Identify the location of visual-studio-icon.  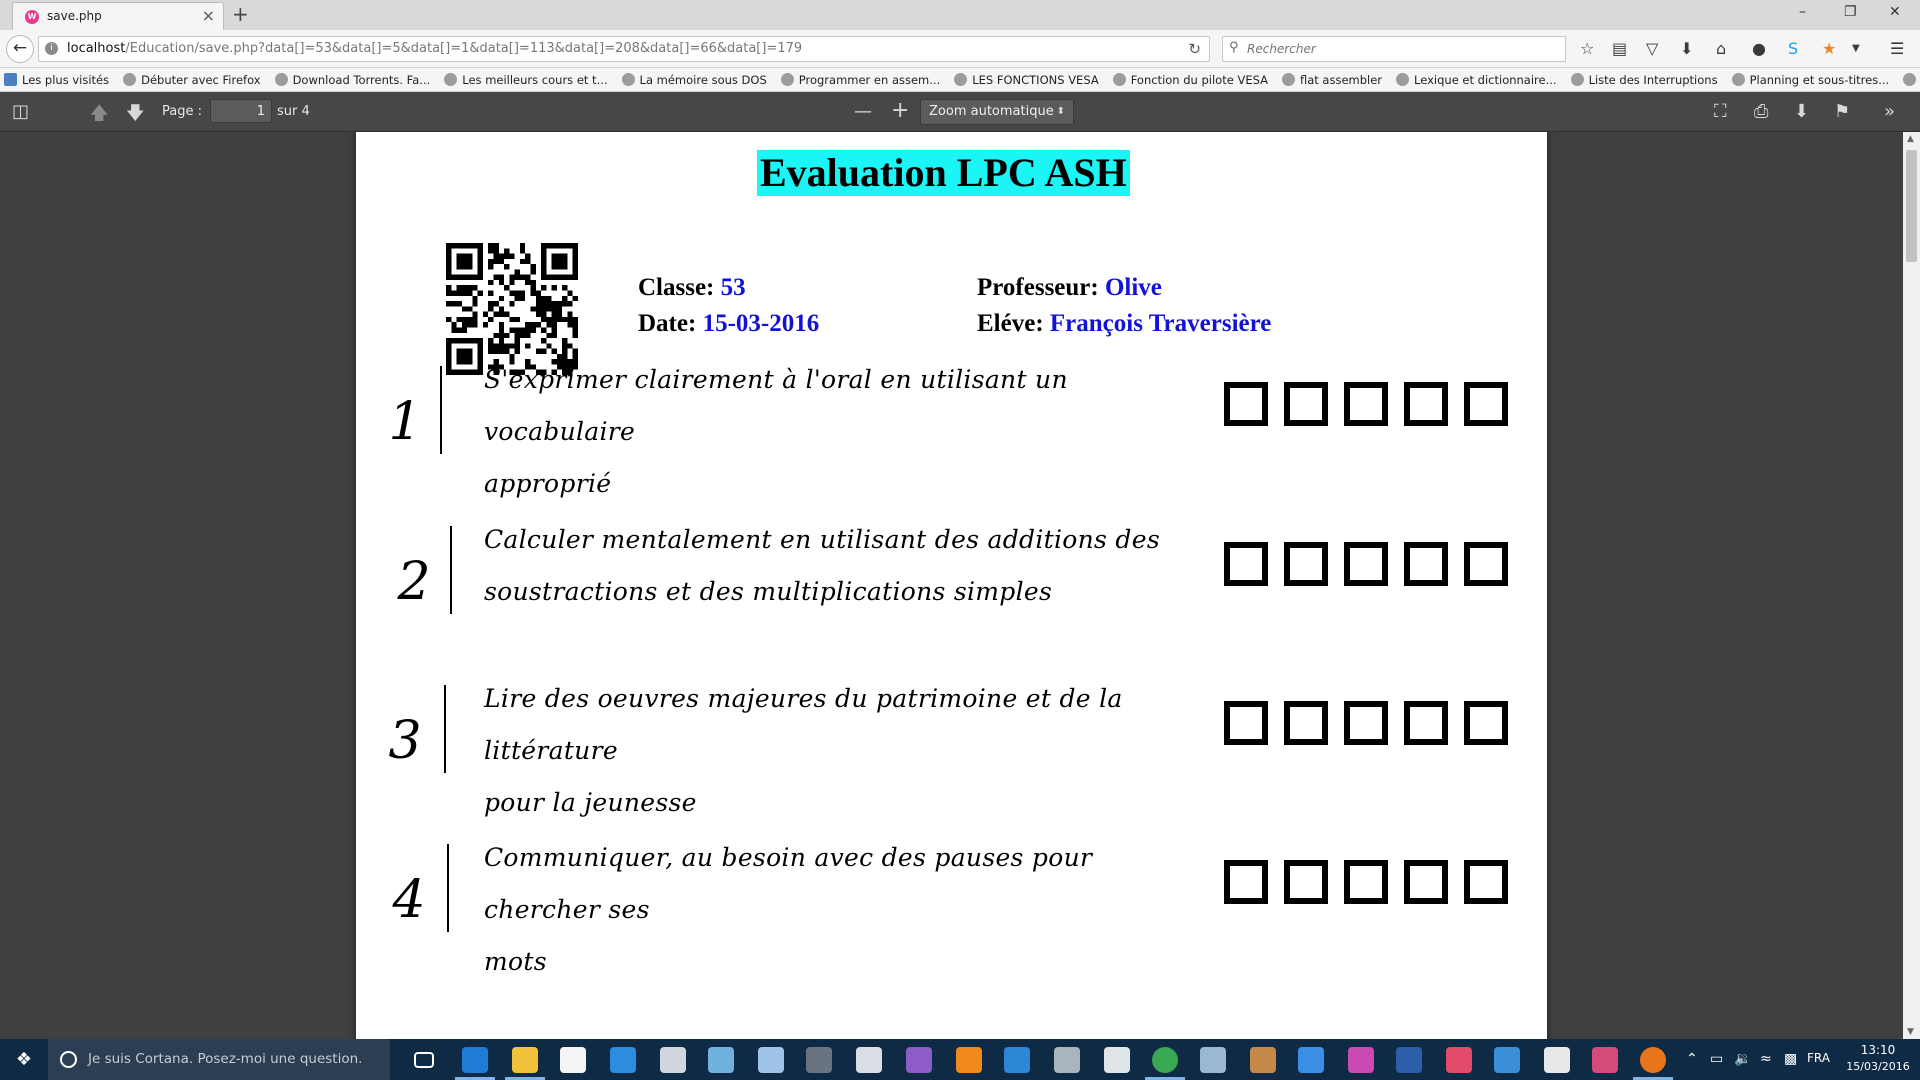
(919, 1060).